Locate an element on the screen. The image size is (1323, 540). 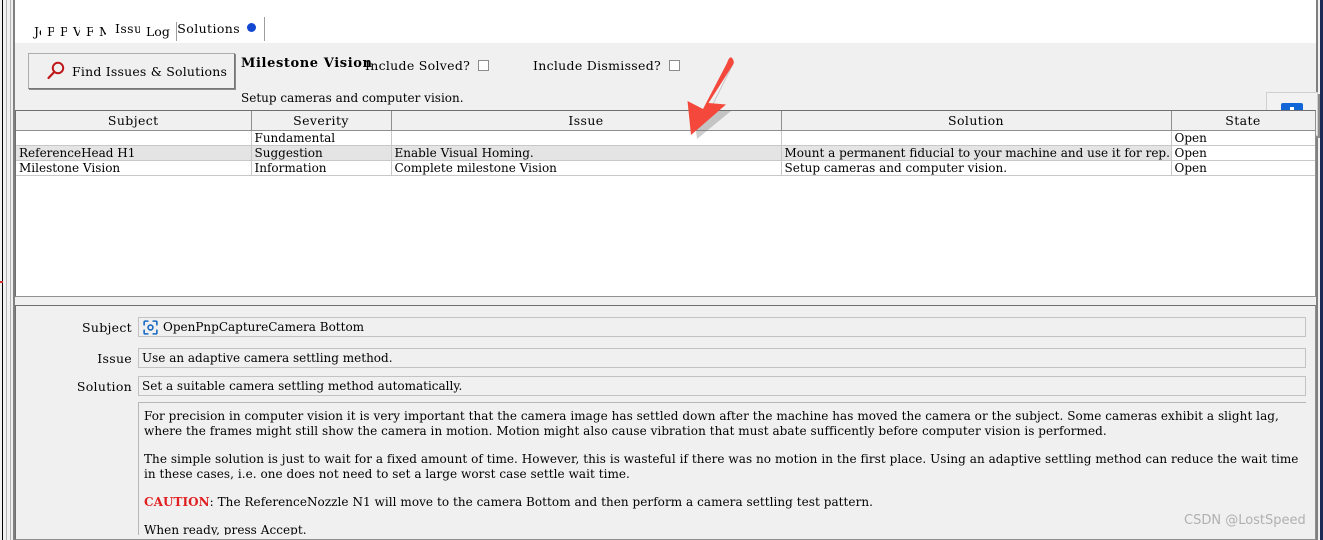
tab-log: Log is located at coordinates (158, 31).